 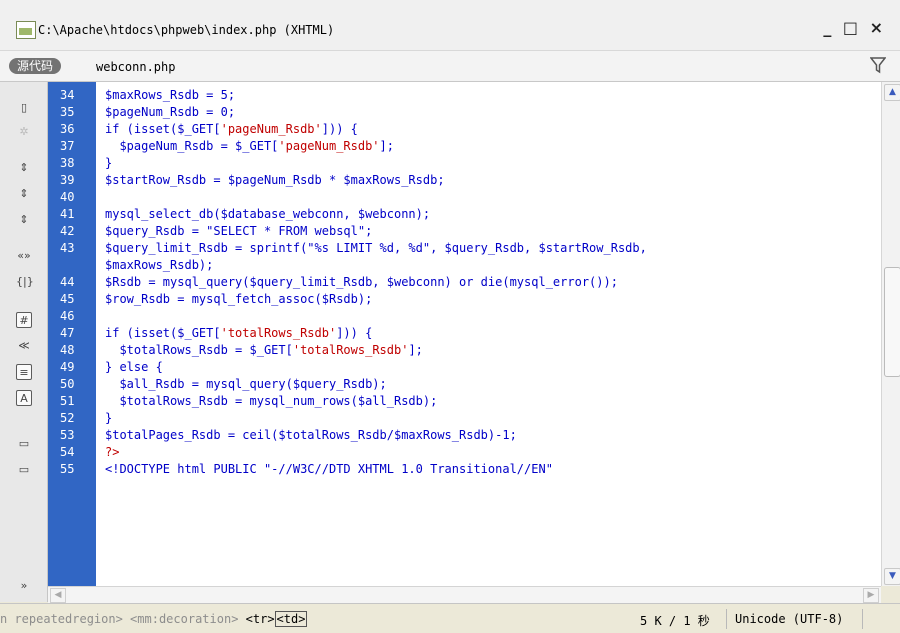 I want to click on line-number: 51, so click(x=67, y=401).